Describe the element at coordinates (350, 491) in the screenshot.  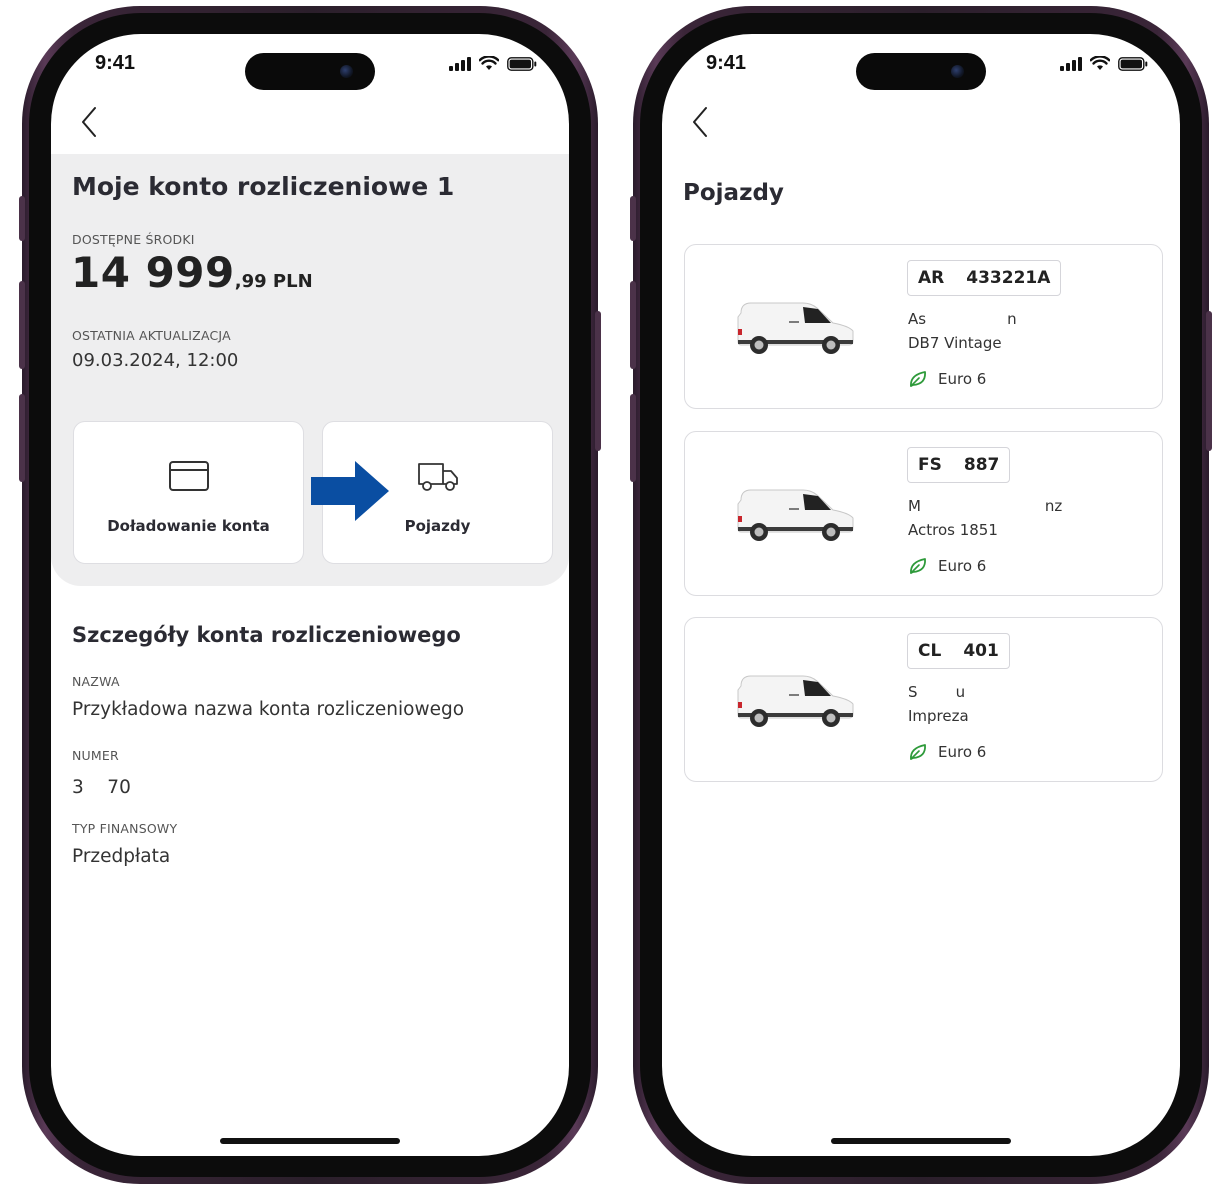
I see `right-arrow-icon` at that location.